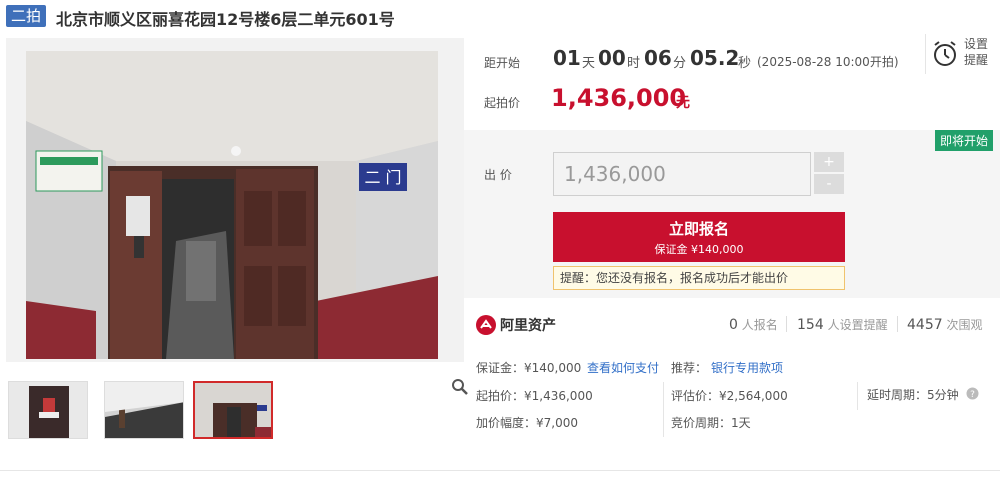 The image size is (1000, 479). I want to click on appraisal-detail: 评估价：¥2,564,000, so click(729, 396).